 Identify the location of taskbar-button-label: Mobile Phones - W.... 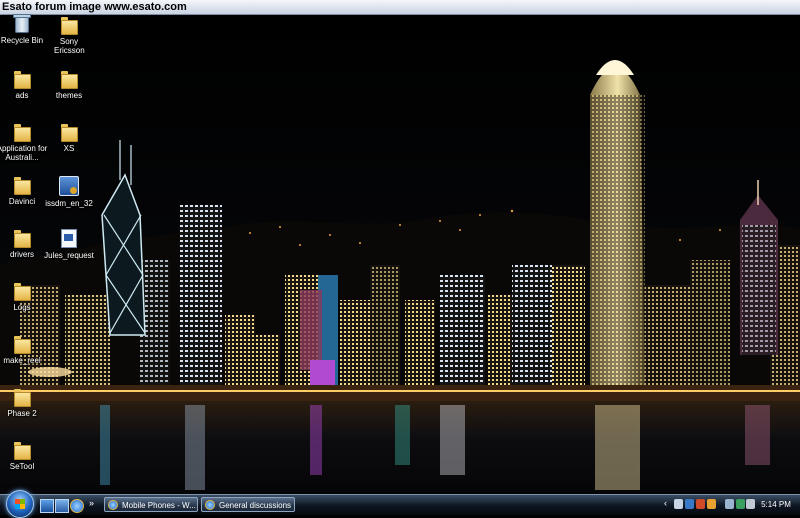
(159, 505).